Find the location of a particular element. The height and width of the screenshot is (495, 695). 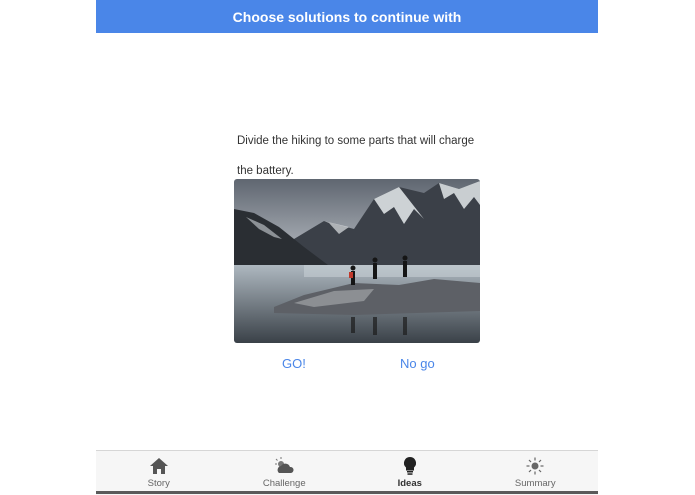

cloud-sun-icon is located at coordinates (284, 466).